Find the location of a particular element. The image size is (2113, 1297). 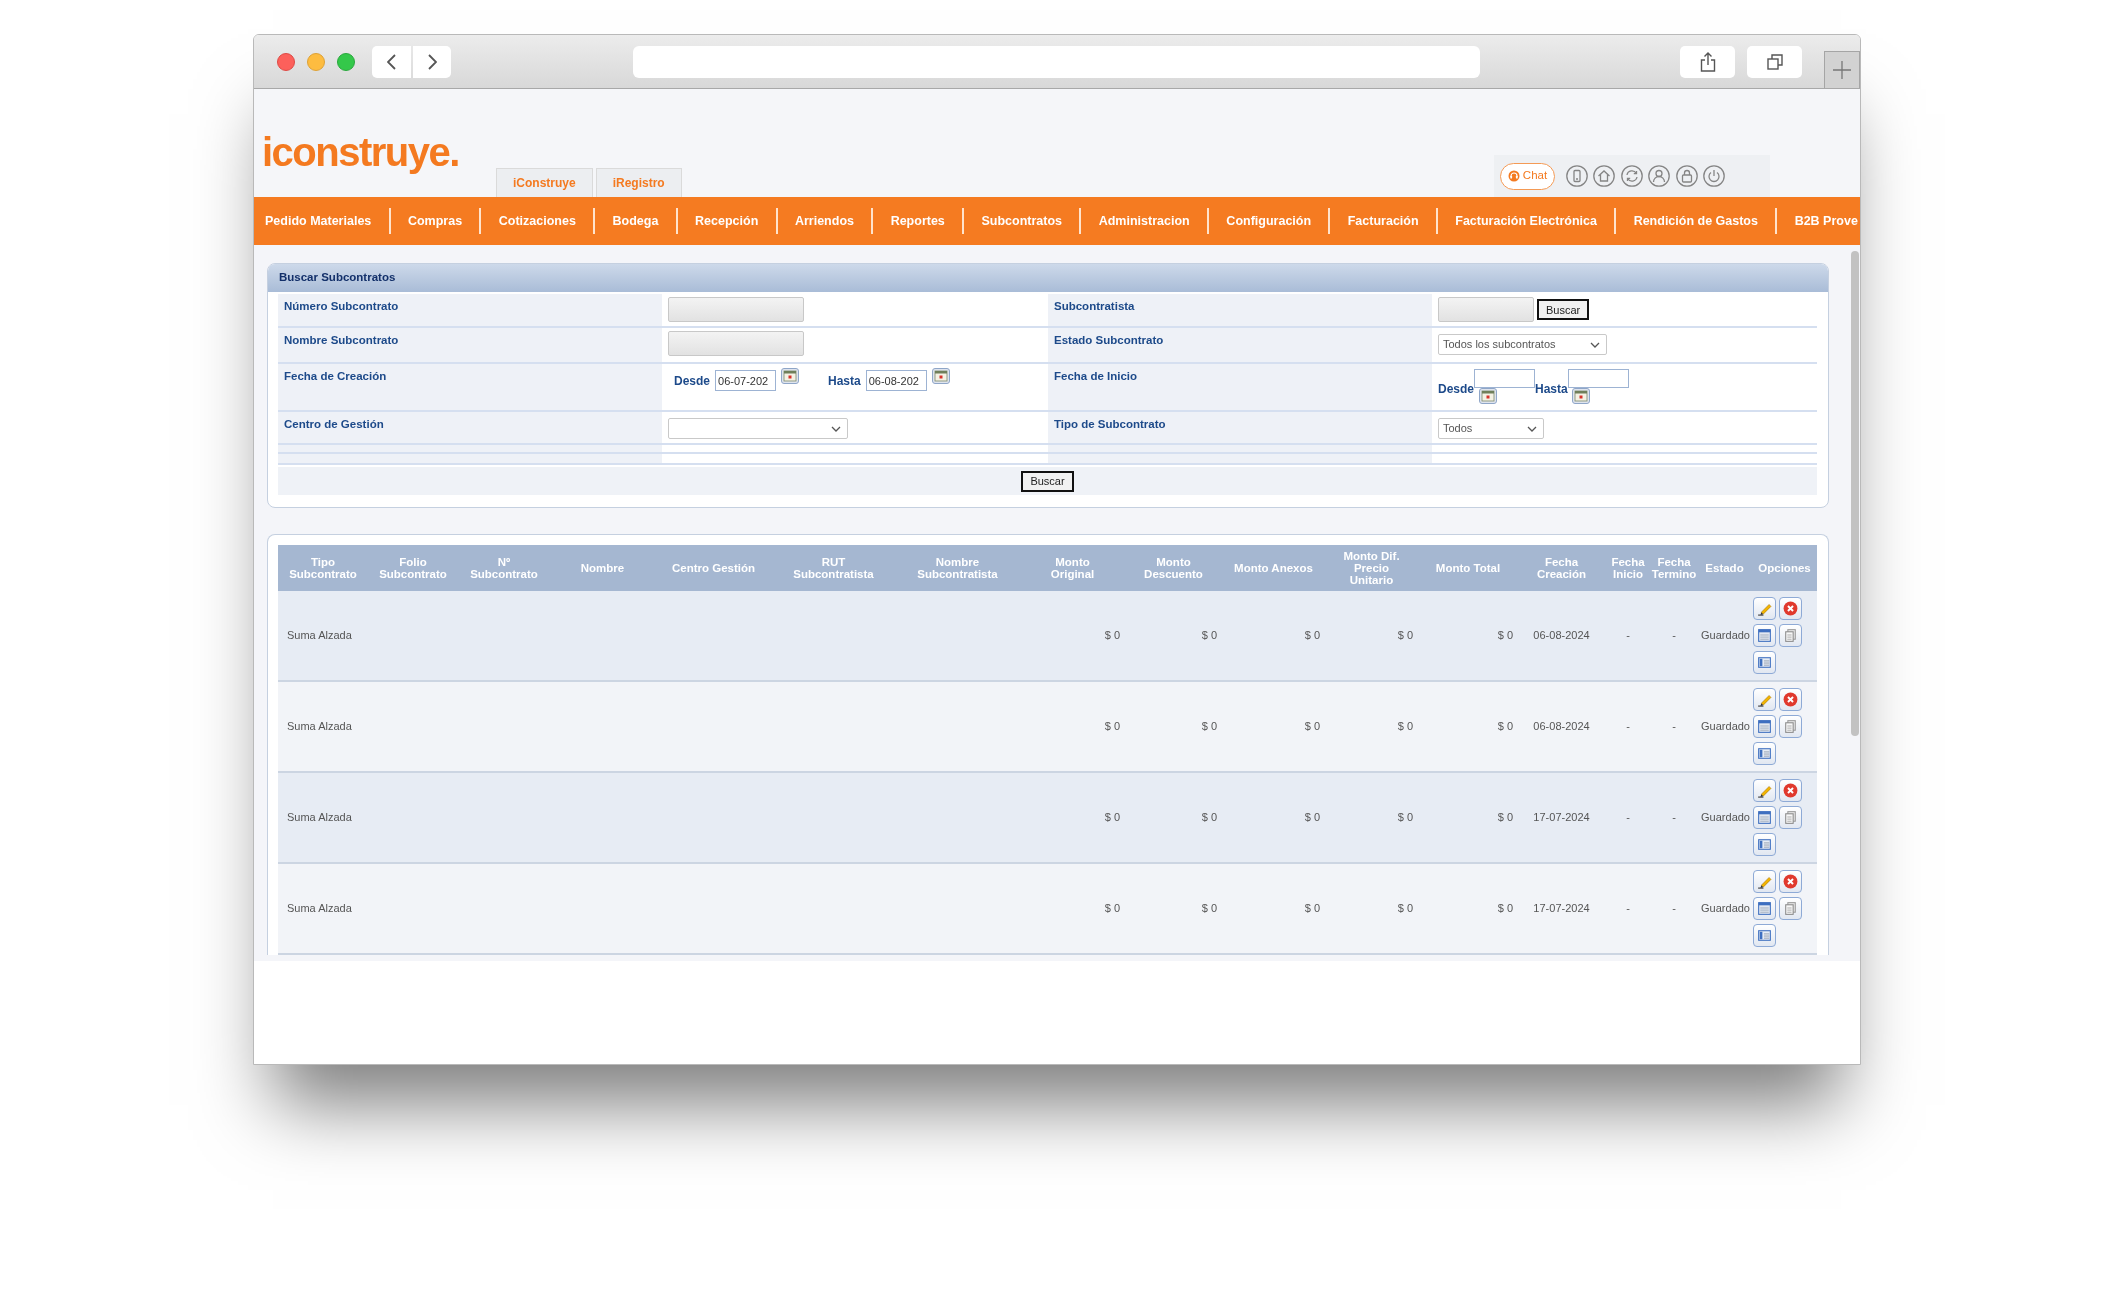

menu-item: Facturación Electrónica is located at coordinates (1526, 221).